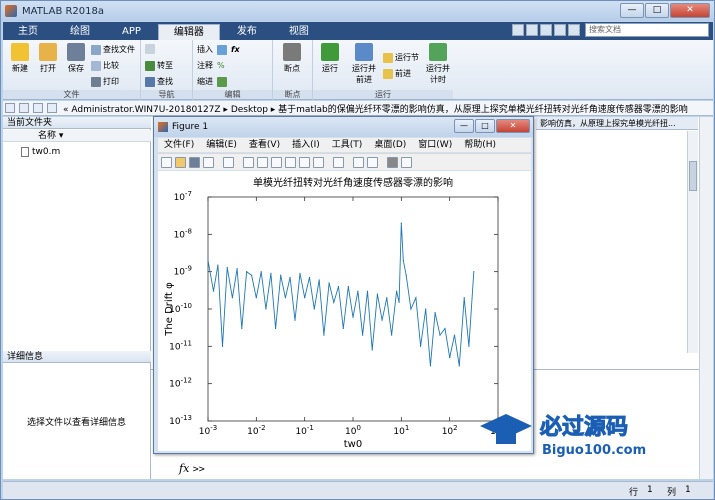 The width and height of the screenshot is (715, 500). I want to click on minimize-button: —, so click(632, 10).